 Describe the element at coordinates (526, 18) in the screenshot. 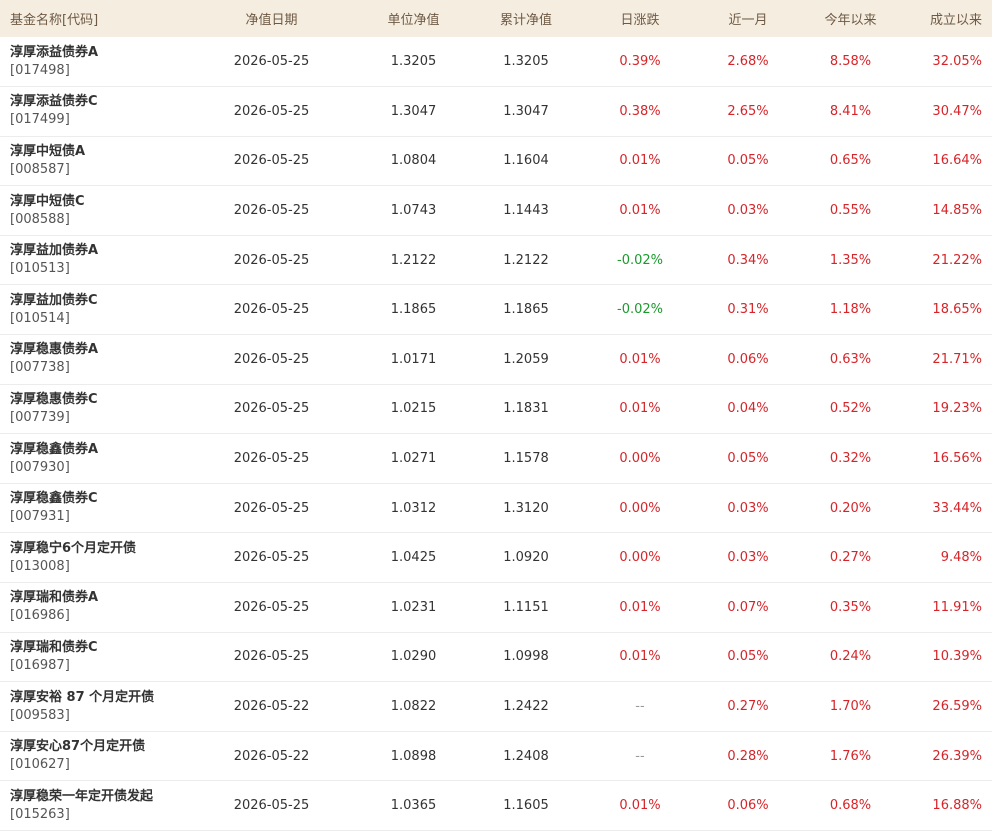

I see `header-acc-nav: 累计净值` at that location.